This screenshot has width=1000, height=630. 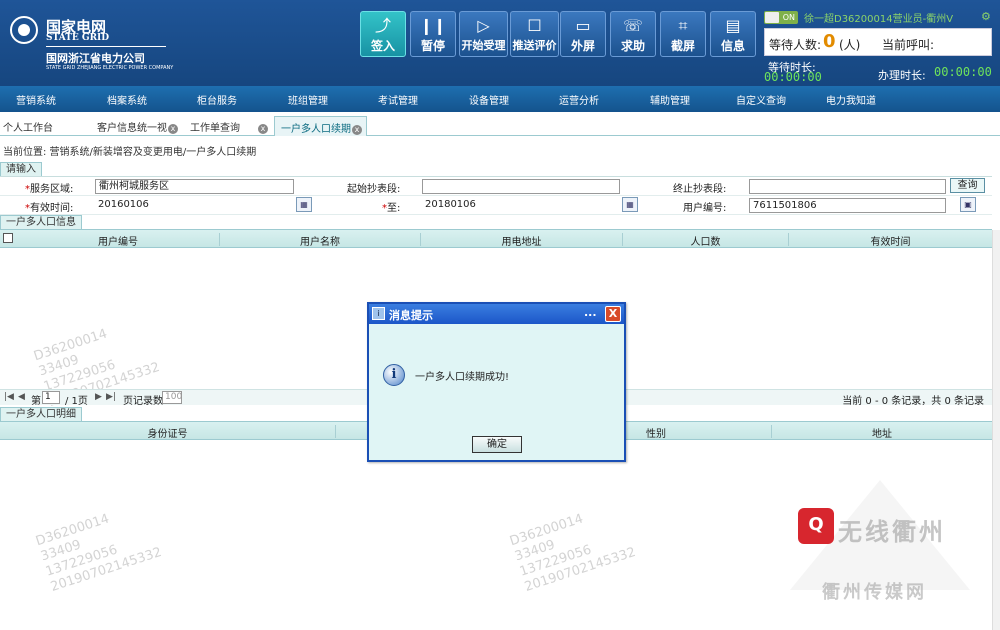 What do you see at coordinates (670, 99) in the screenshot?
I see `menu-item-auxiliary: 辅助管理` at bounding box center [670, 99].